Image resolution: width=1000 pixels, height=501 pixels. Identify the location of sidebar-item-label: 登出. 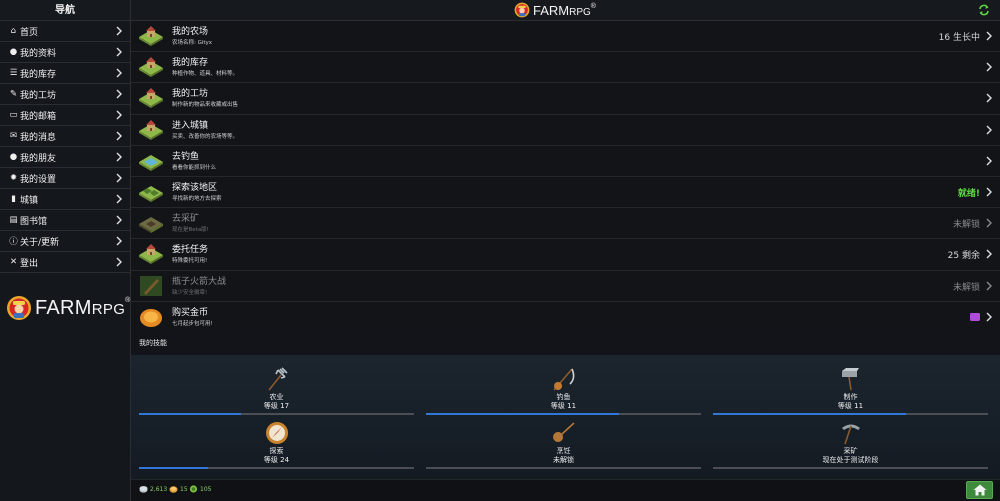
(29, 263).